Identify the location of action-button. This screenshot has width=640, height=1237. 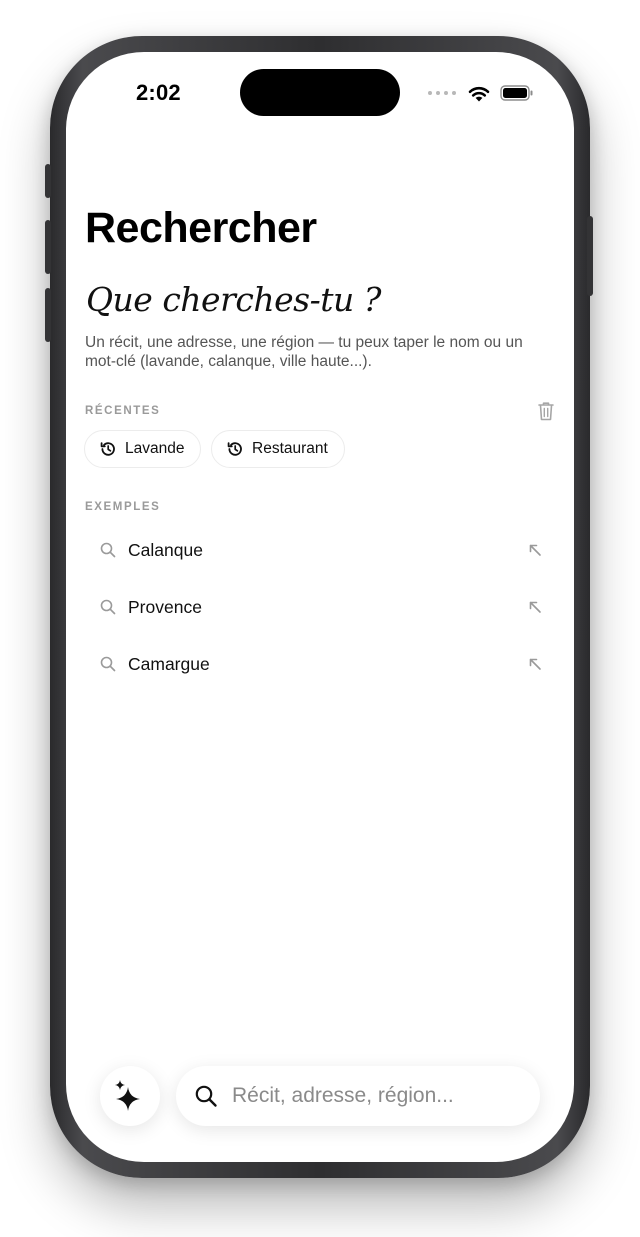
(48, 181).